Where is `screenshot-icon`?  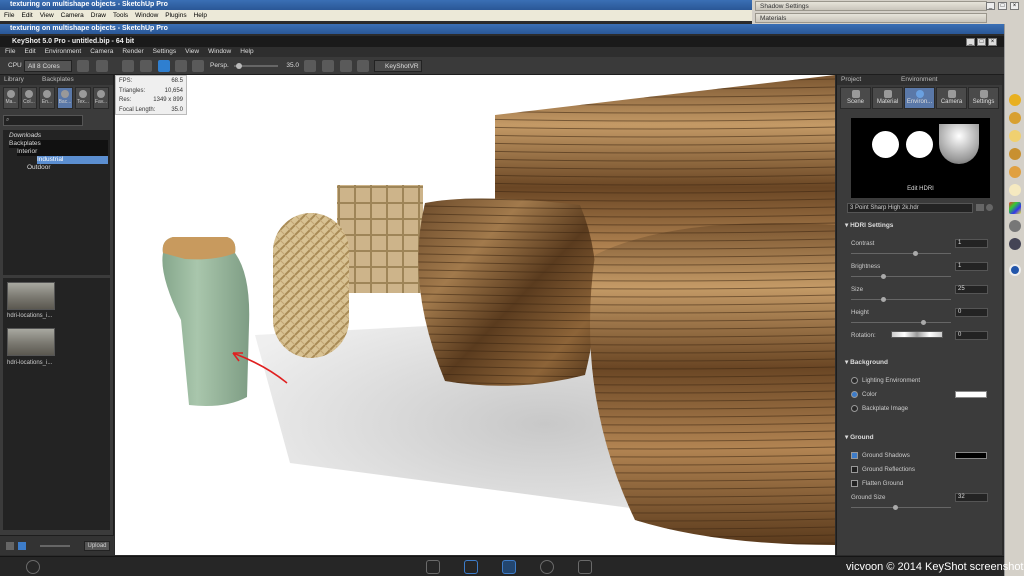 screenshot-icon is located at coordinates (363, 66).